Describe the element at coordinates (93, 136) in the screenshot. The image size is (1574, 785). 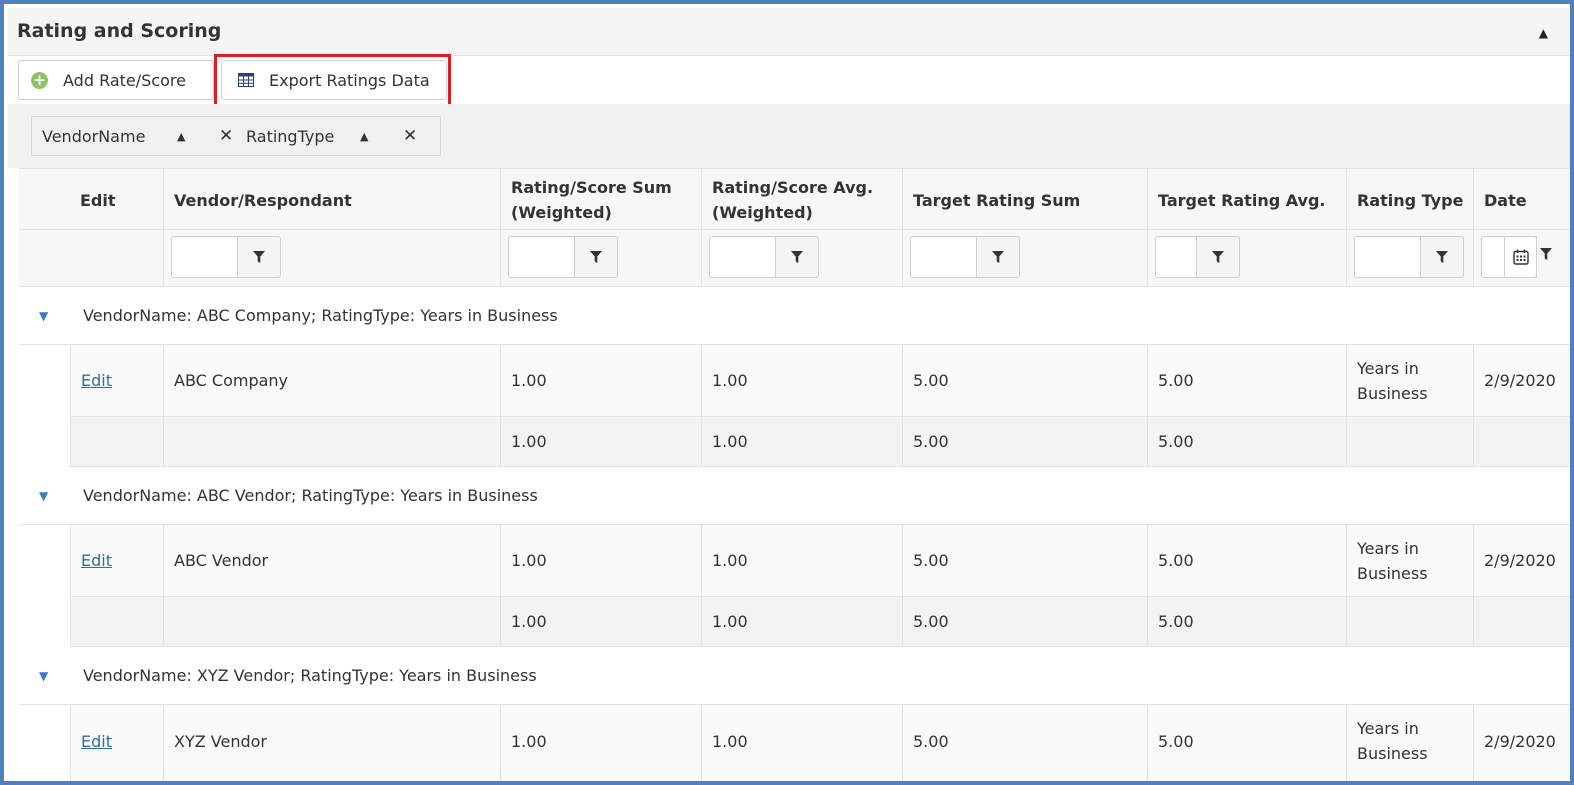
I see `group-chip-vendorname: VendorName` at that location.